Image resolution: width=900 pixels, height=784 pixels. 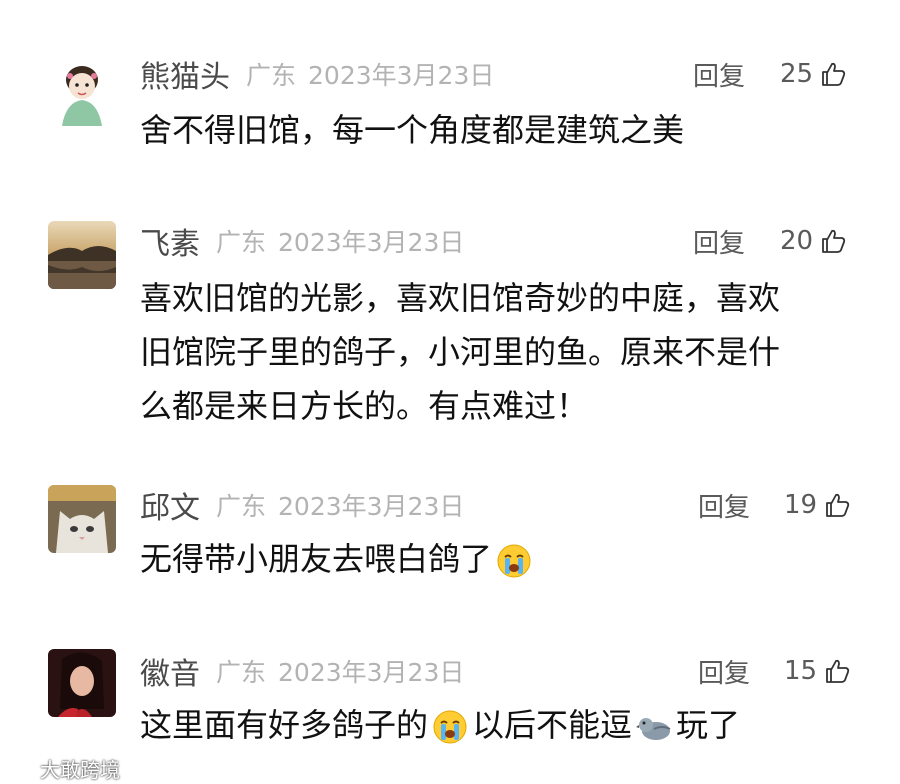 What do you see at coordinates (801, 671) in the screenshot?
I see `like-count: 15` at bounding box center [801, 671].